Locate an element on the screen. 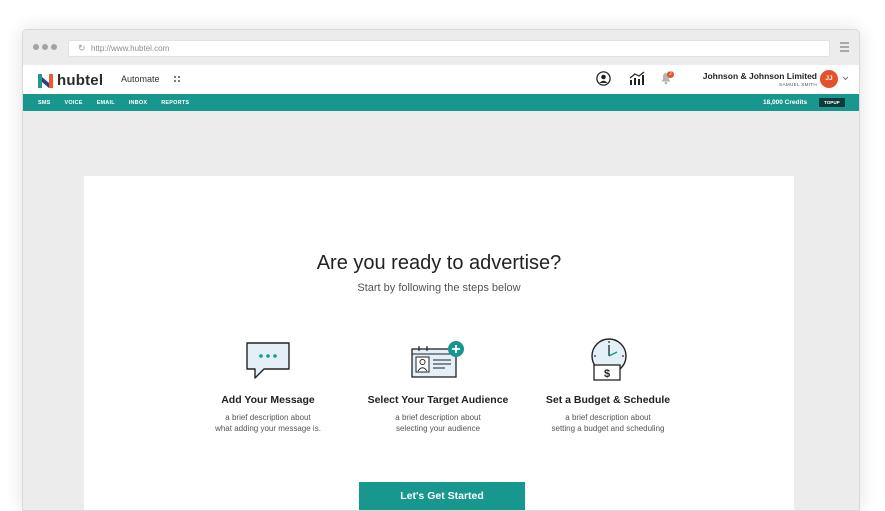 Image resolution: width=885 pixels, height=511 pixels. apps-grid-icon is located at coordinates (177, 79).